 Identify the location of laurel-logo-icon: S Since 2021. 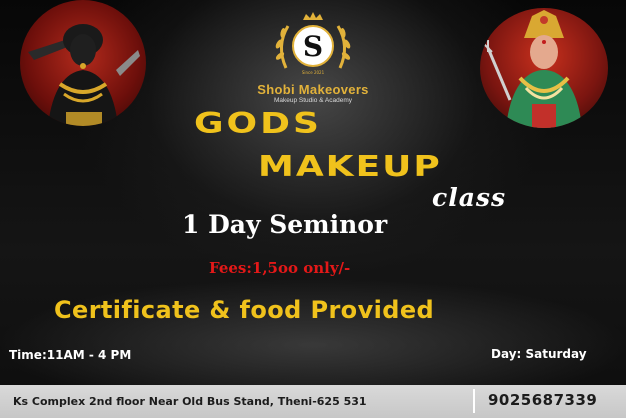
(313, 47).